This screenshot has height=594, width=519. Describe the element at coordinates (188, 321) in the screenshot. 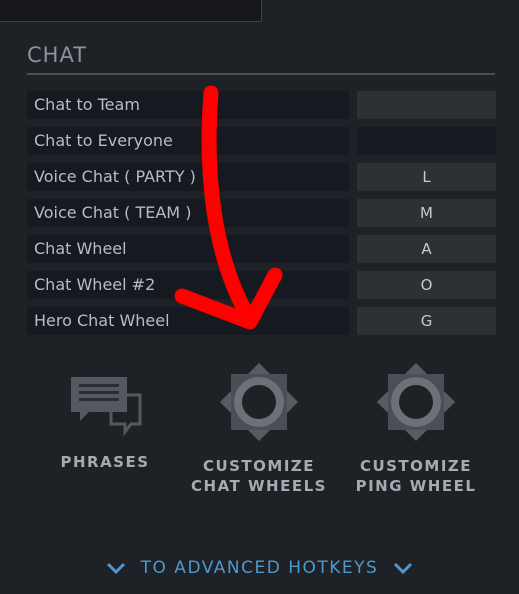

I see `hotkey-label: Hero Chat Wheel` at that location.